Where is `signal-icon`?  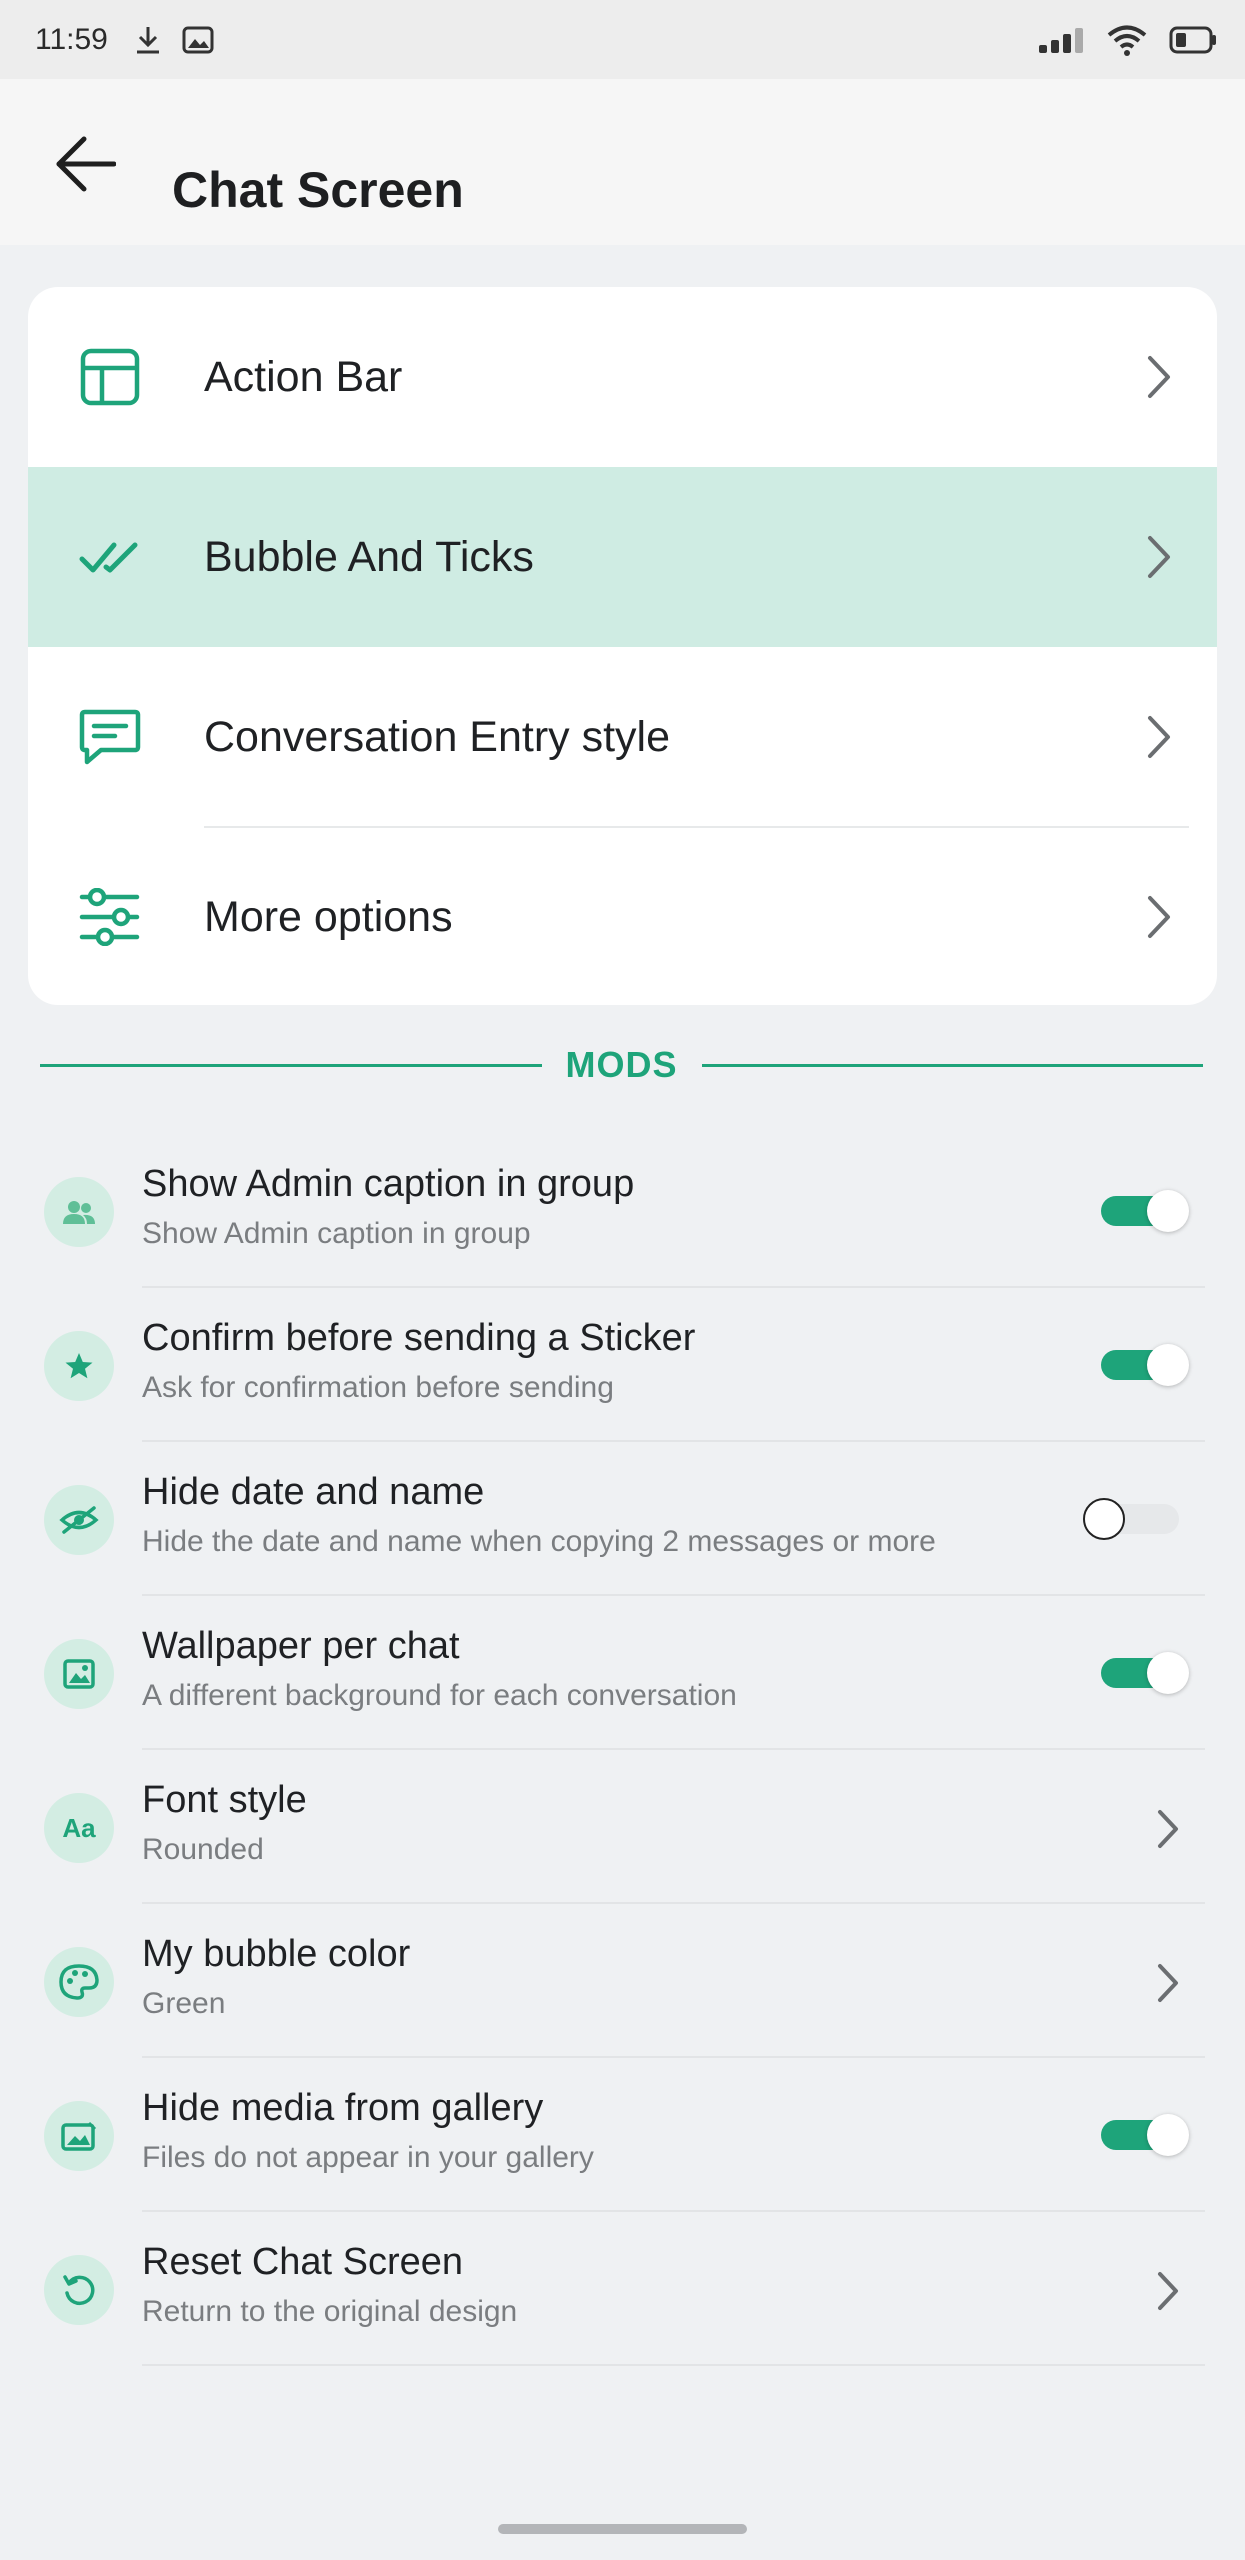 signal-icon is located at coordinates (1062, 40).